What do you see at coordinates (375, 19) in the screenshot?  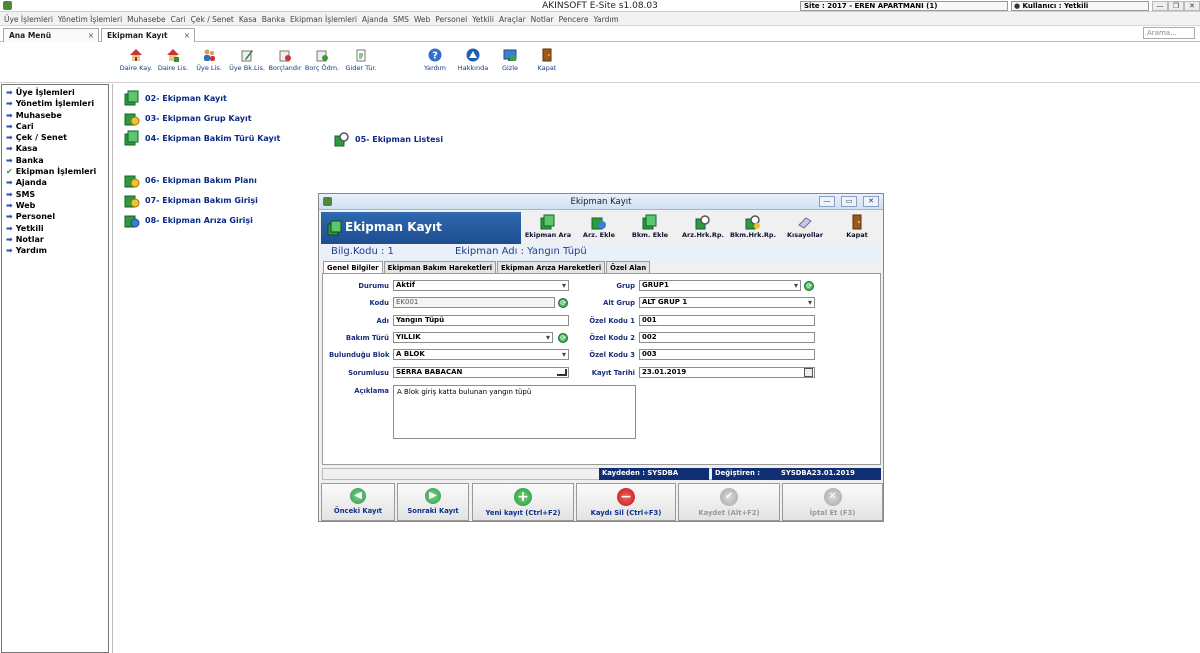 I see `menu-ajanda: Ajanda` at bounding box center [375, 19].